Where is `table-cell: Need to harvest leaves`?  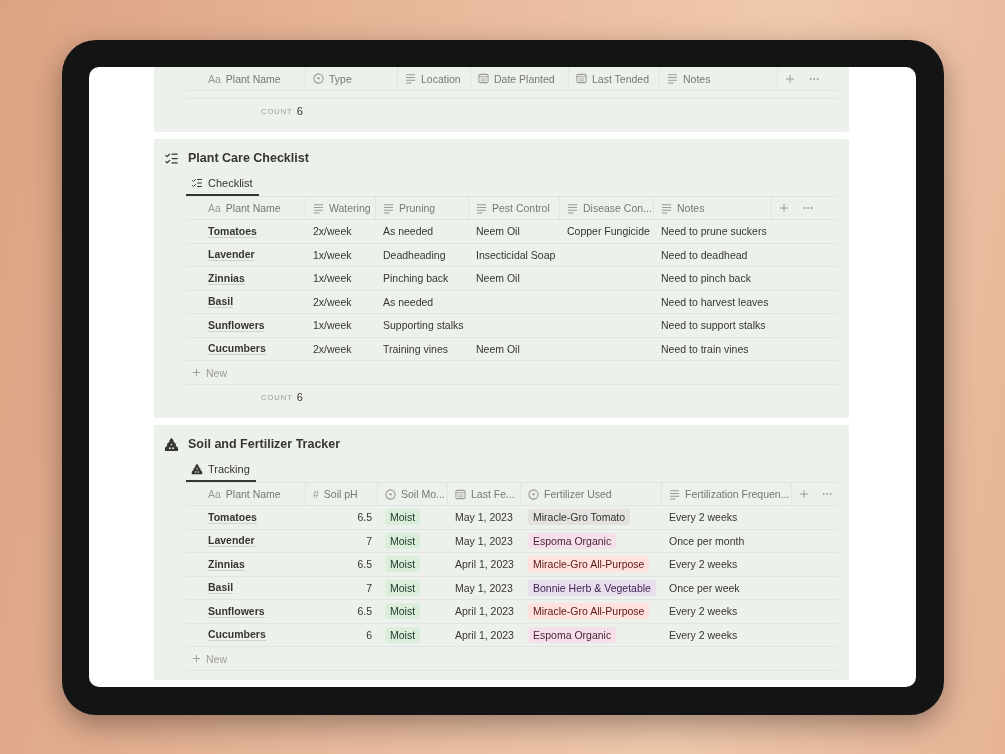 table-cell: Need to harvest leaves is located at coordinates (715, 301).